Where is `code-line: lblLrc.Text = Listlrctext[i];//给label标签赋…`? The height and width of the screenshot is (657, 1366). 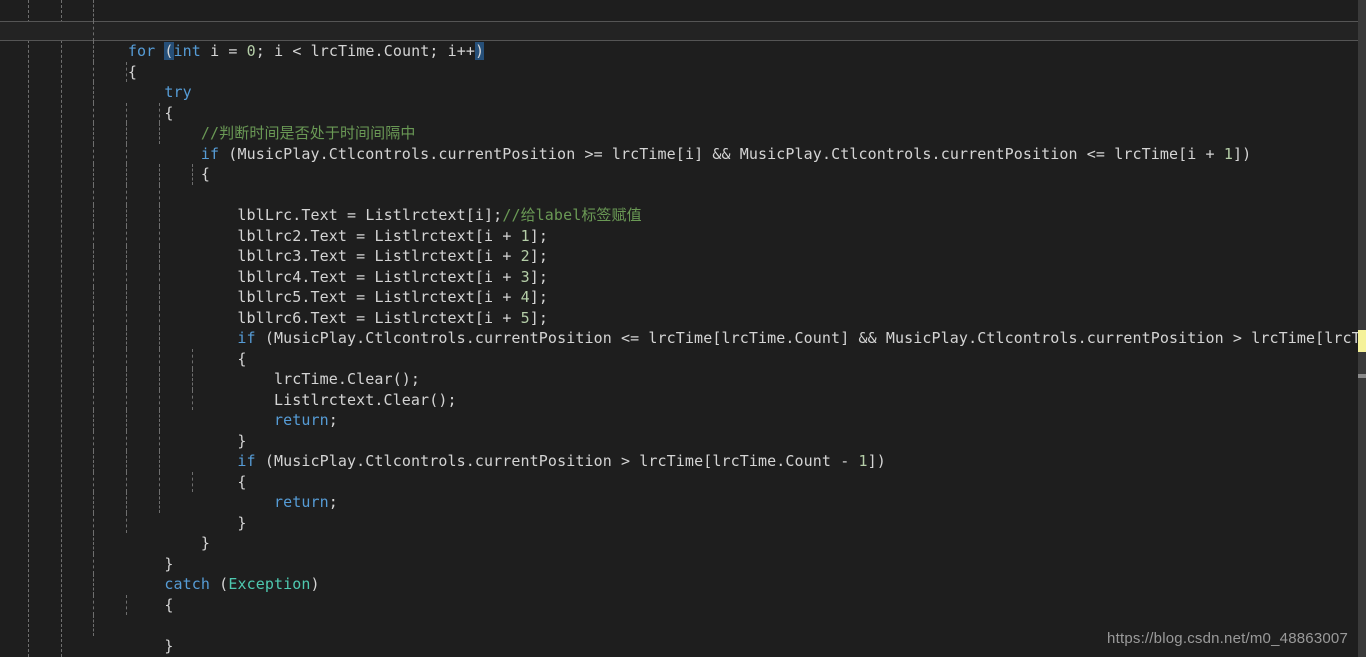 code-line: lblLrc.Text = Listlrctext[i];//给label标签赋… is located at coordinates (683, 204).